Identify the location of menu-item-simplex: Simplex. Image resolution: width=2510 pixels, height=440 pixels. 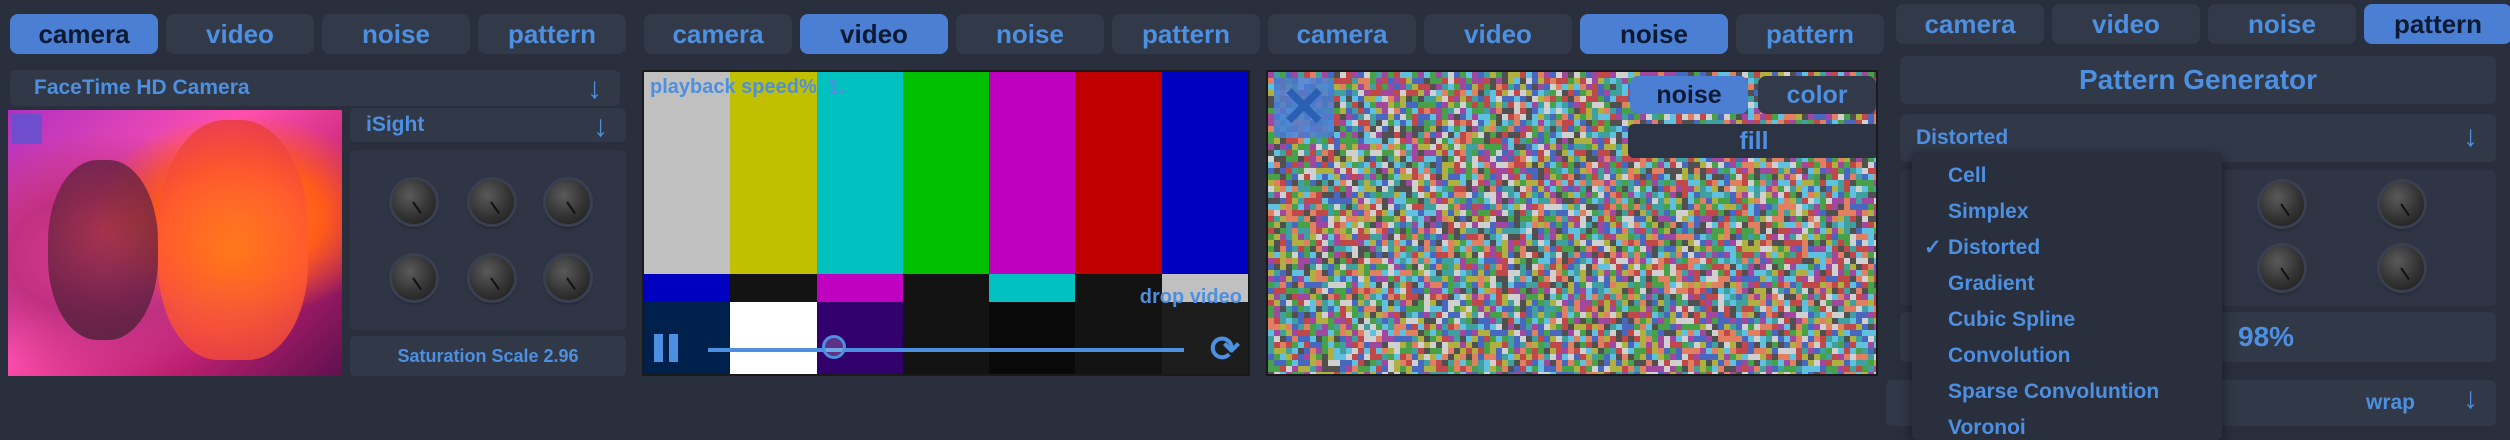
(2067, 212).